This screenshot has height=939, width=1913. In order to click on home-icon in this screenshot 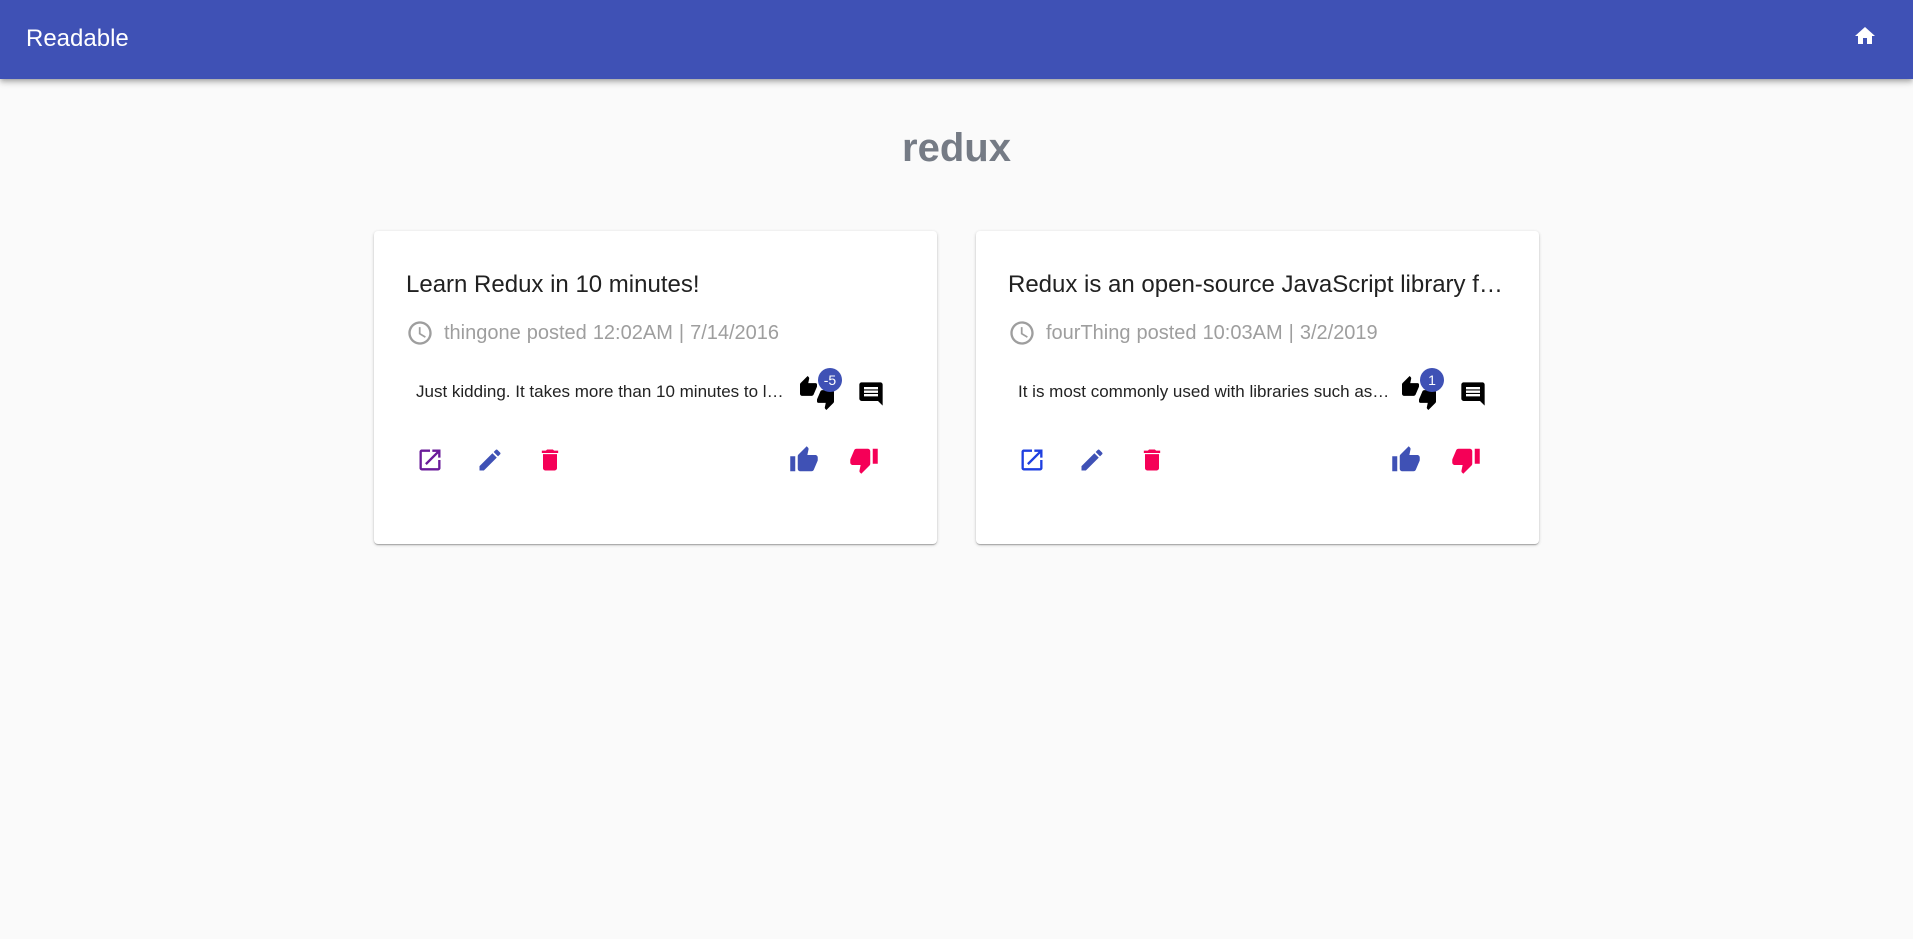, I will do `click(1865, 36)`.